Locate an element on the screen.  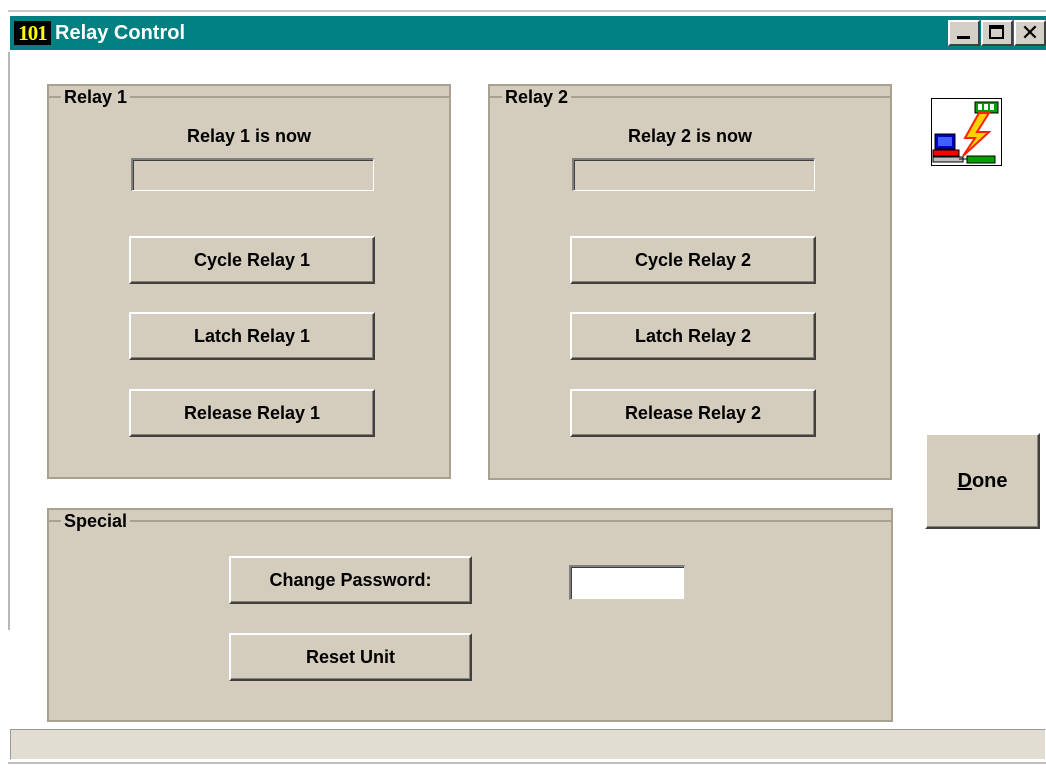
done-label-rest: one is located at coordinates (989, 481).